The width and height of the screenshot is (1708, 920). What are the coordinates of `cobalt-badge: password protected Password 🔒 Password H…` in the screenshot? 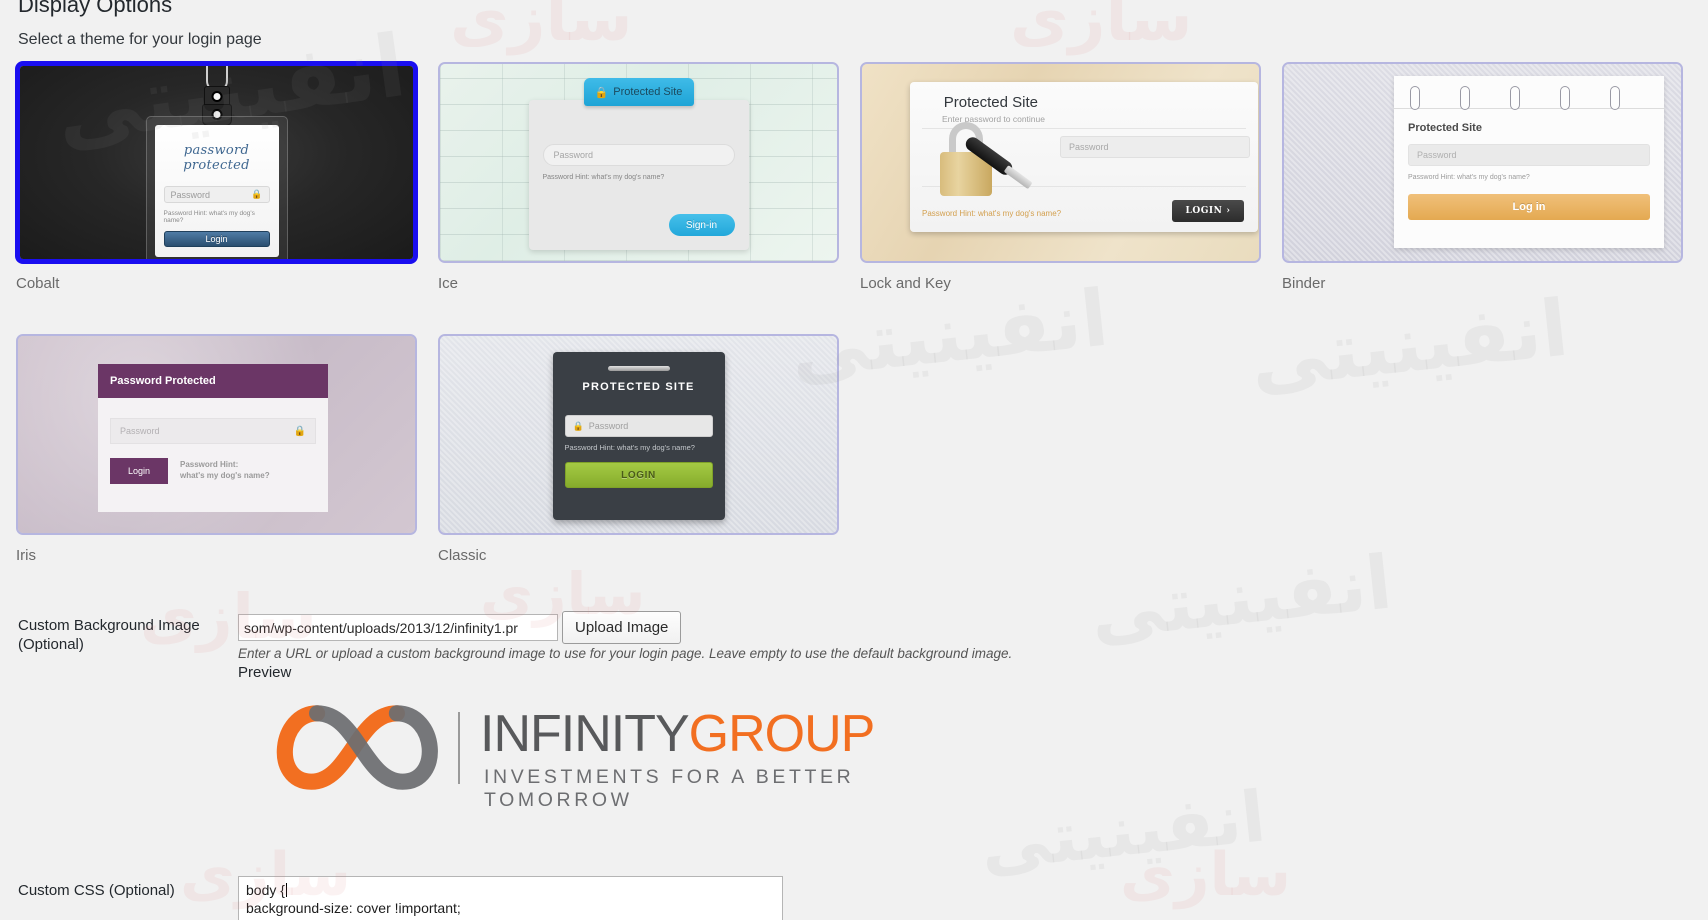 It's located at (216, 187).